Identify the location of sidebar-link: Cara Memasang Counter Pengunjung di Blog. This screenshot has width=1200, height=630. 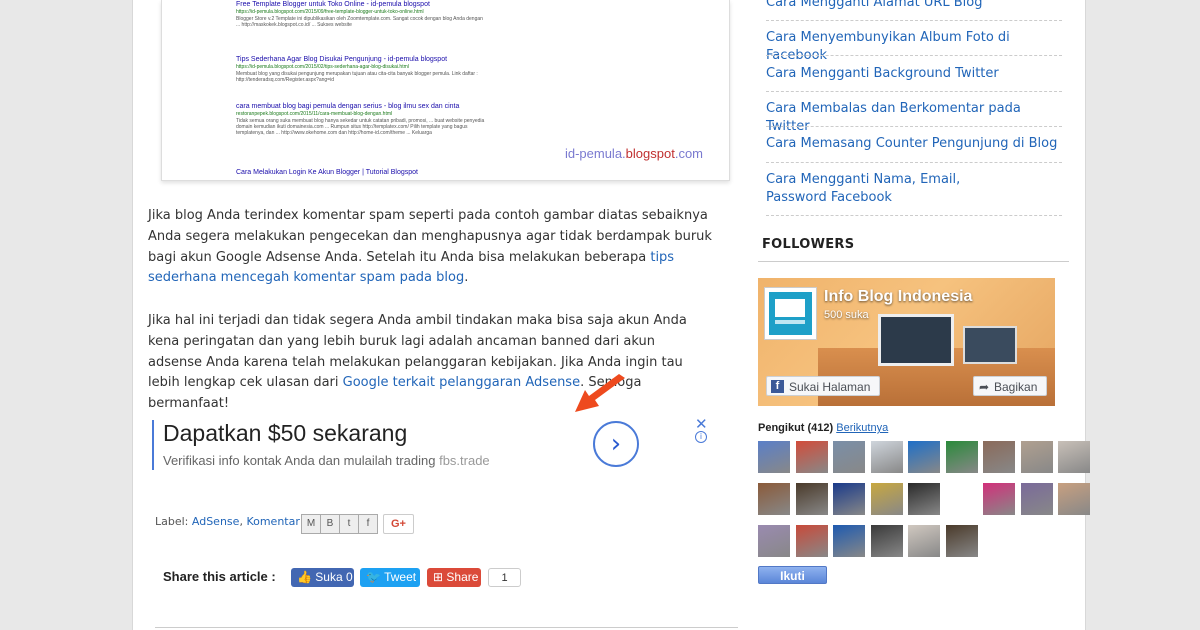
(913, 144).